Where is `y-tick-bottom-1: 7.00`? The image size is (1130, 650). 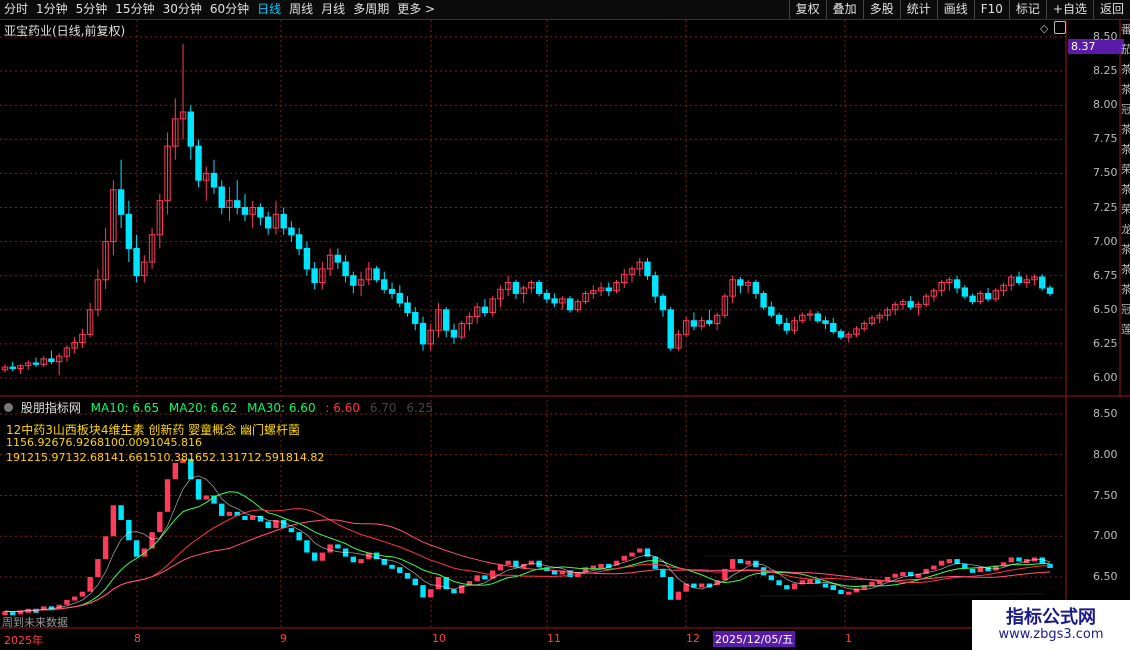
y-tick-bottom-1: 7.00 is located at coordinates (1105, 536).